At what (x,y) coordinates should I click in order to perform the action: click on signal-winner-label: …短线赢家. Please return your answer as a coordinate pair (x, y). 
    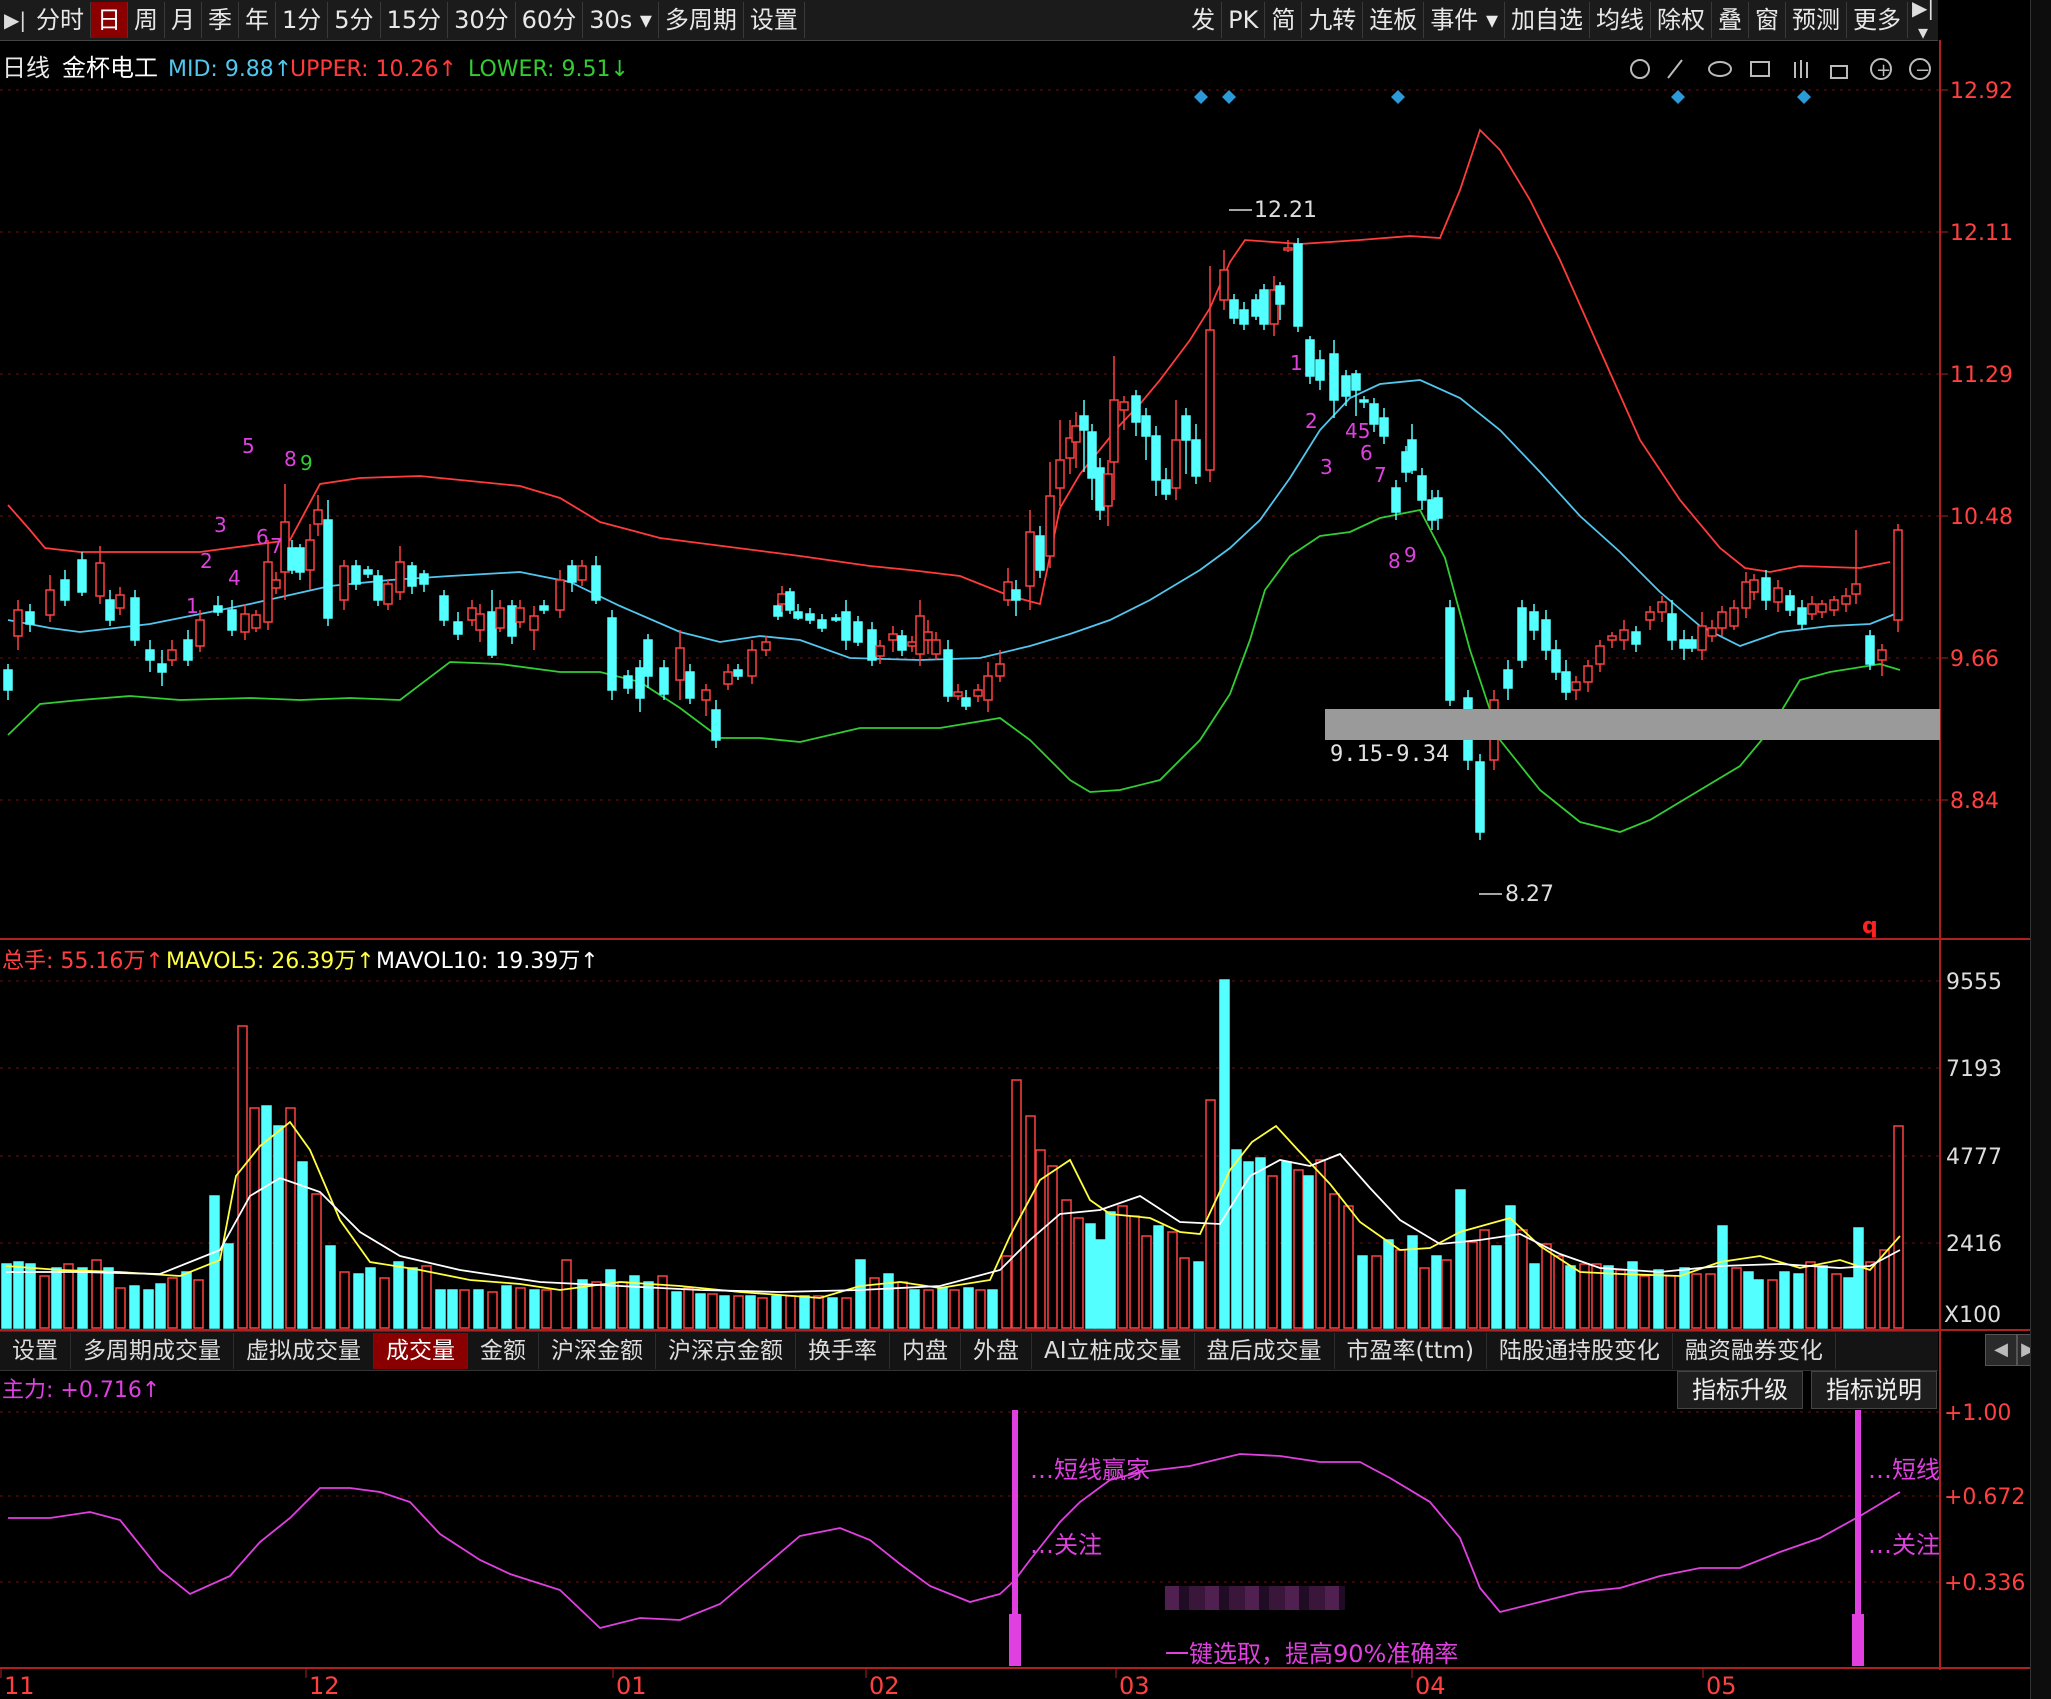
    Looking at the image, I should click on (1090, 1470).